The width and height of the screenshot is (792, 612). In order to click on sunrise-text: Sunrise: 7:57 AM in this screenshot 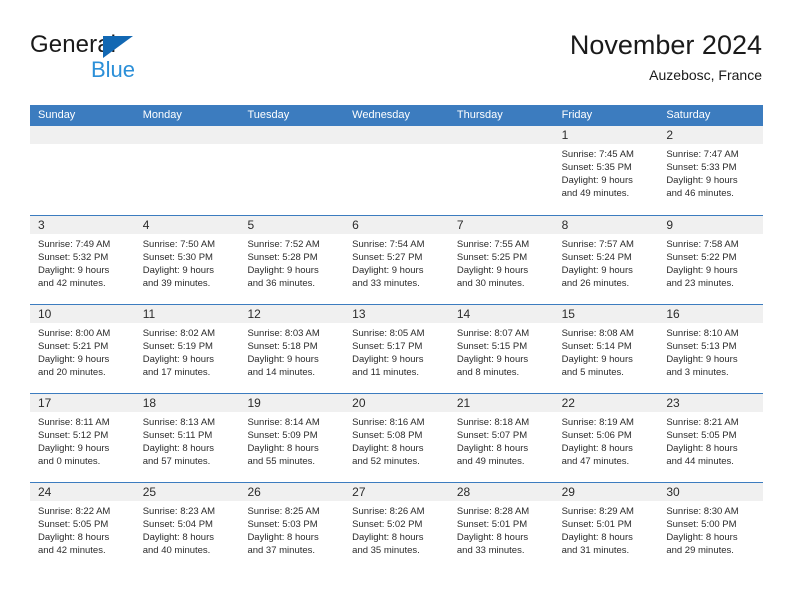, I will do `click(597, 244)`.